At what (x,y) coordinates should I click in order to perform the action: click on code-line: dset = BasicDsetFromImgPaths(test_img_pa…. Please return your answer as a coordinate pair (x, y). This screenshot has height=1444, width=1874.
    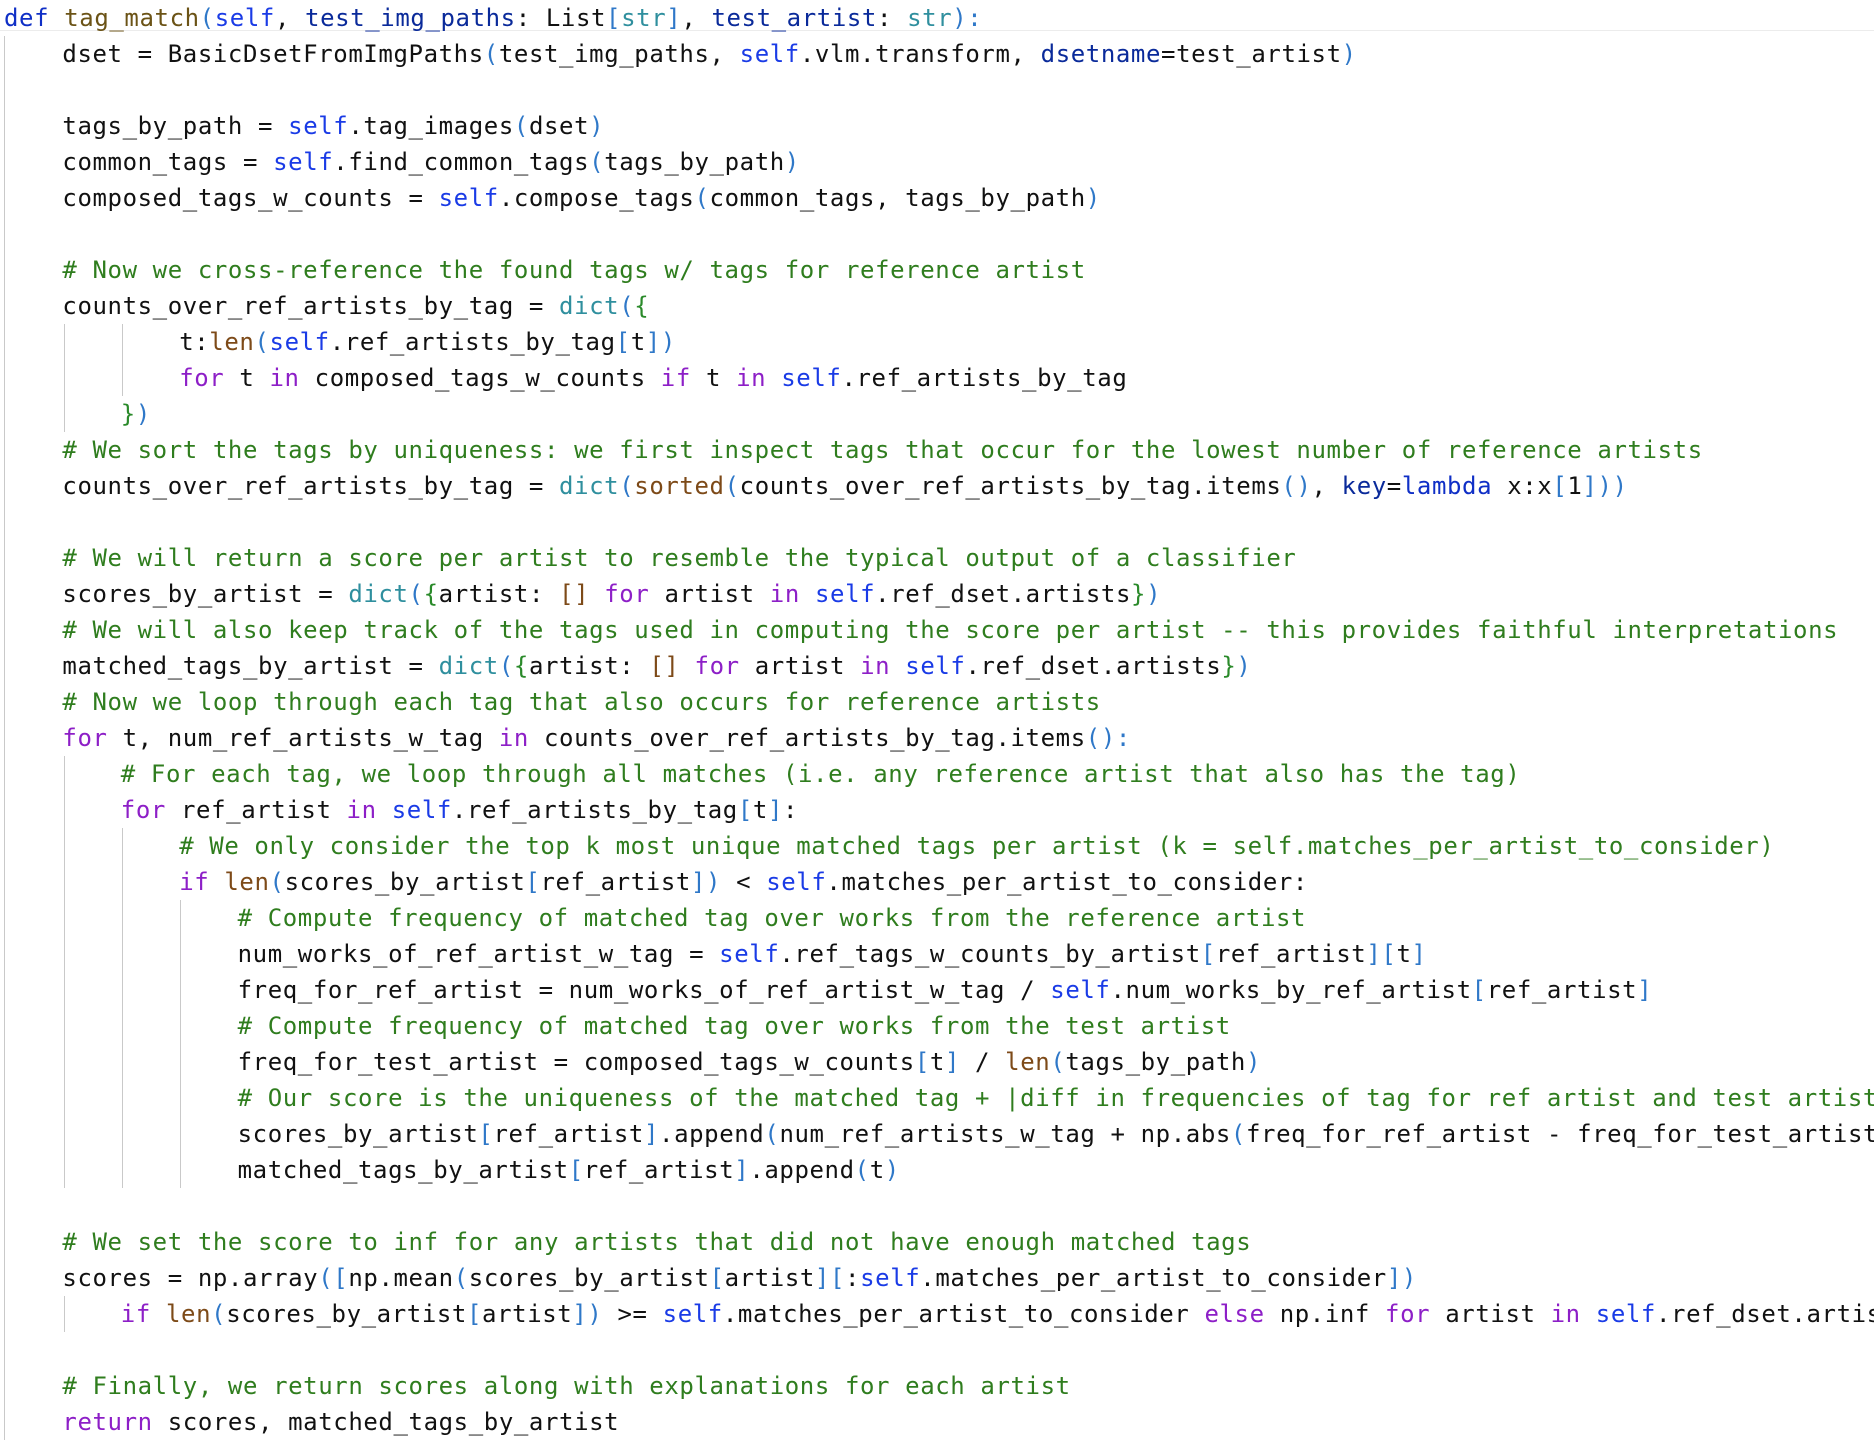
    Looking at the image, I should click on (680, 54).